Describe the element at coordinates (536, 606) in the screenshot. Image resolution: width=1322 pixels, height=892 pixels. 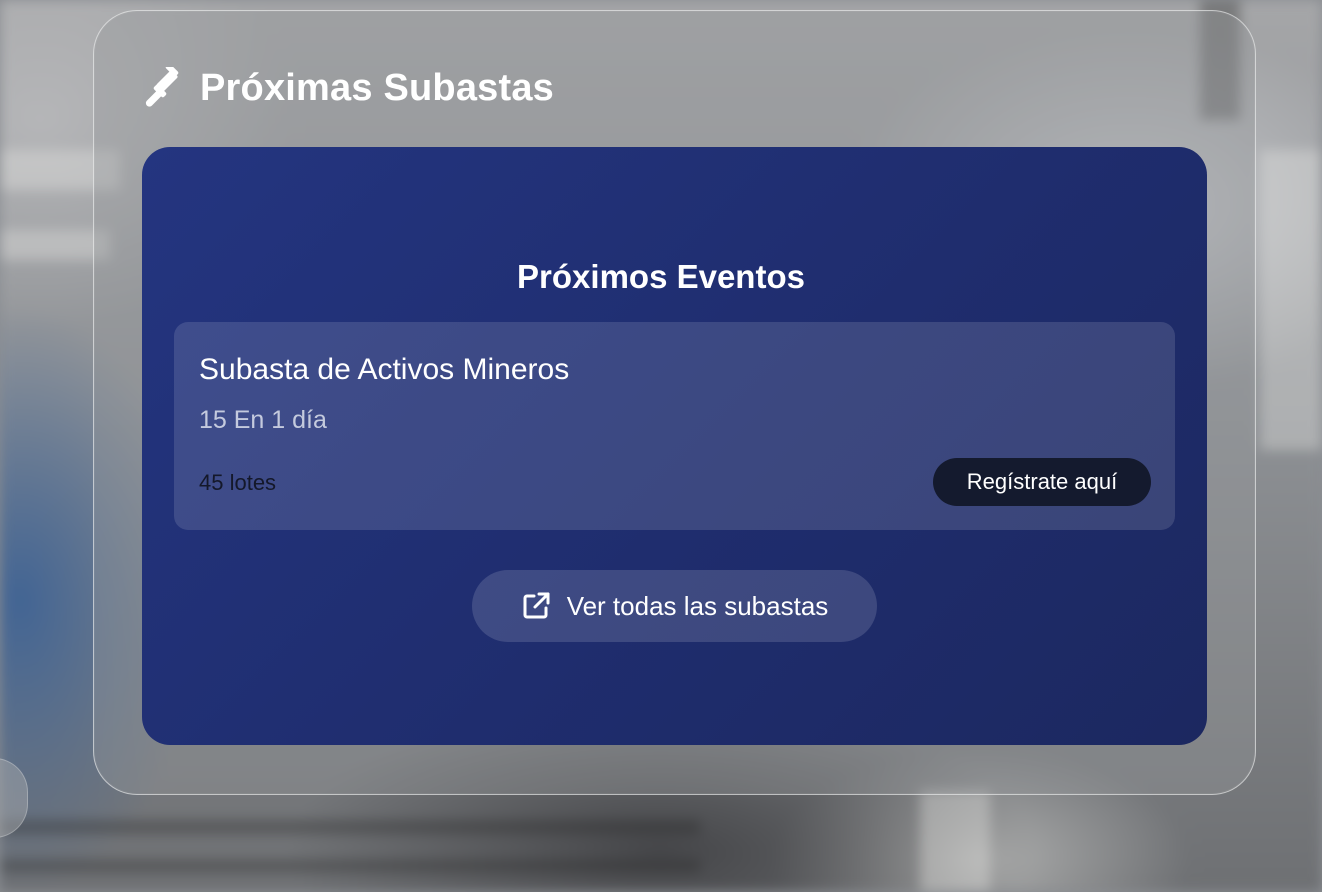
I see `external-link-icon` at that location.